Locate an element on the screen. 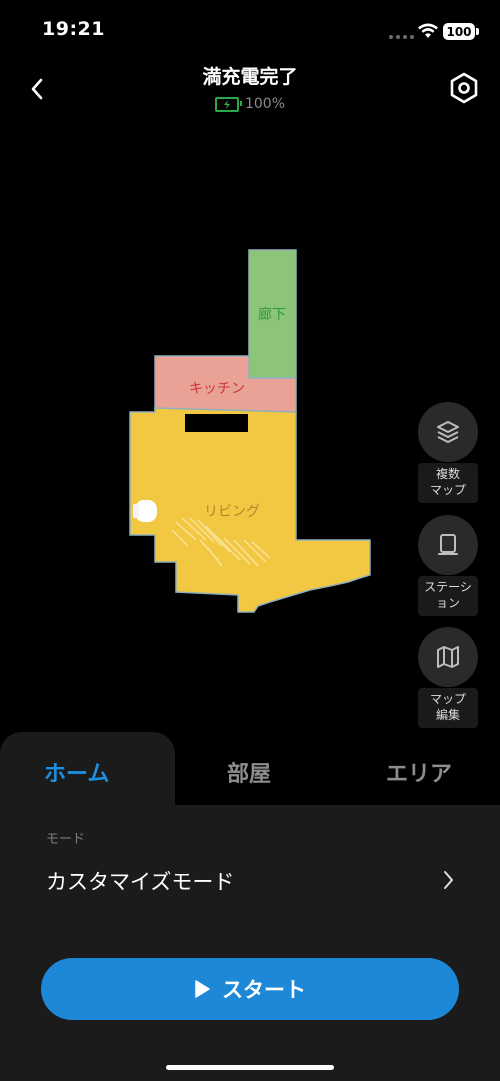 This screenshot has width=500, height=1081. layers-icon is located at coordinates (448, 432).